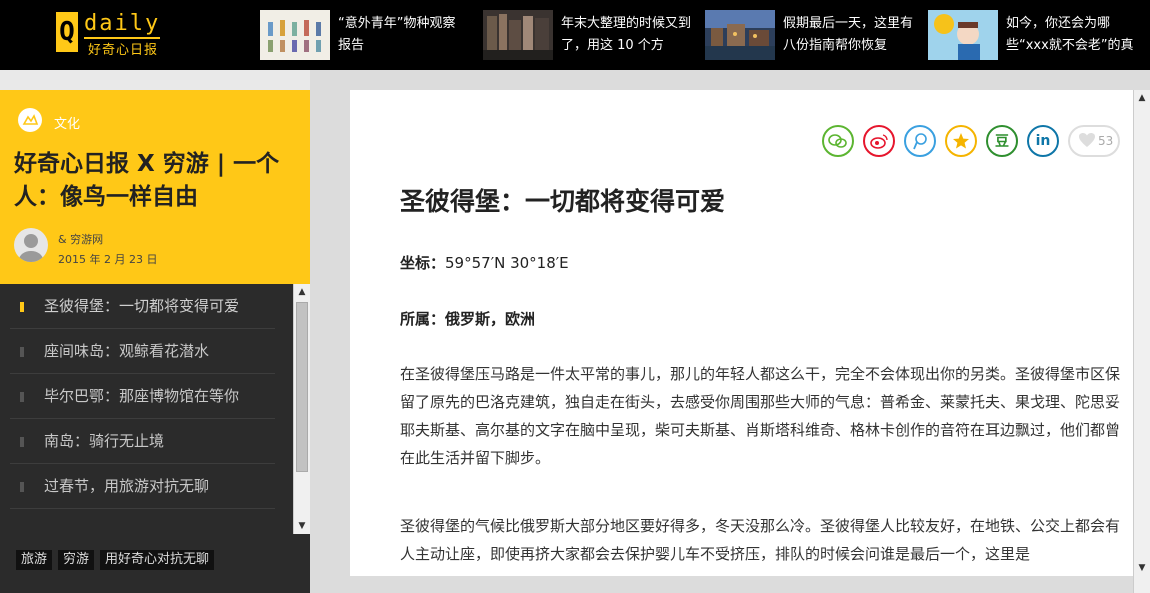  I want to click on chapter-label: 圣彼得堡：一切都将变得可爱, so click(142, 306).